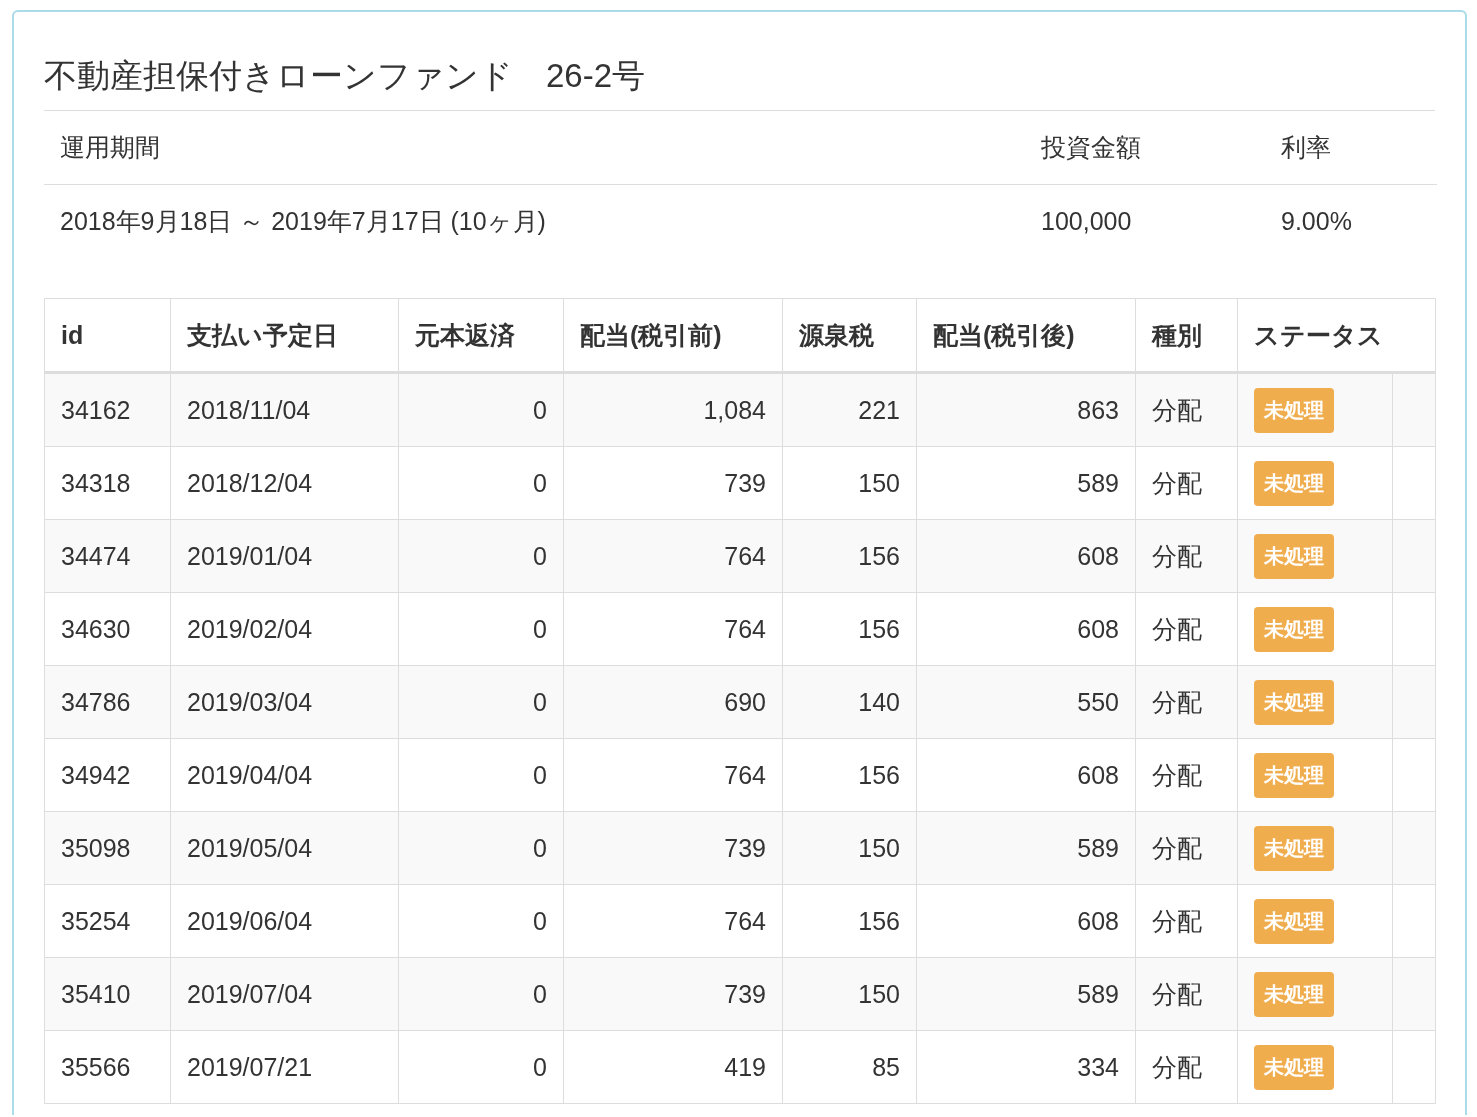 This screenshot has width=1477, height=1117. What do you see at coordinates (673, 1067) in the screenshot?
I see `table-cell: 419` at bounding box center [673, 1067].